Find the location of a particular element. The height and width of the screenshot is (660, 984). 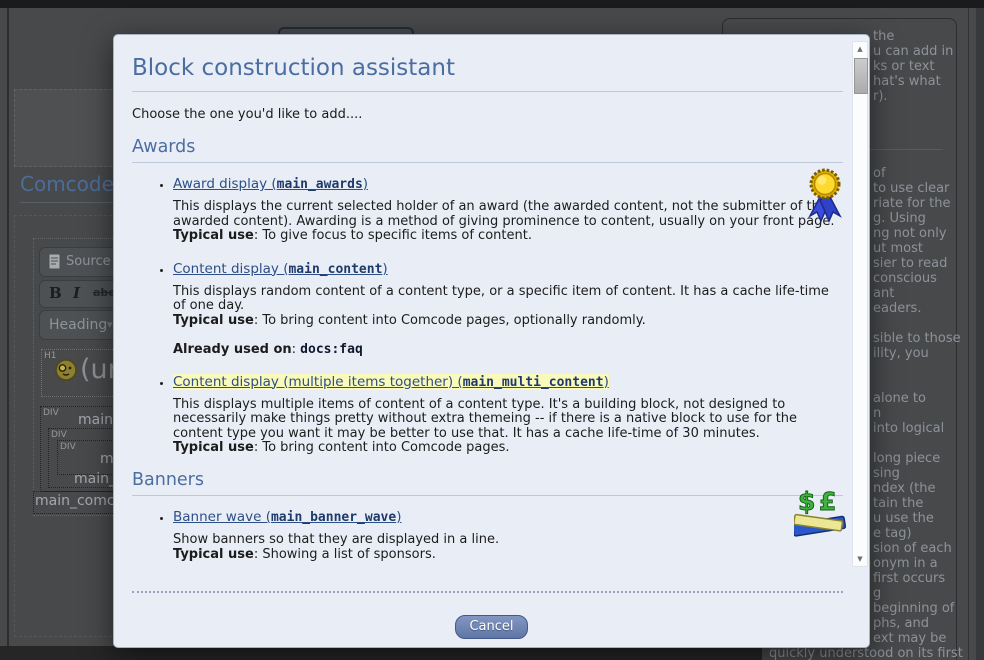

sidebar-text-line: eaders. is located at coordinates (897, 308).